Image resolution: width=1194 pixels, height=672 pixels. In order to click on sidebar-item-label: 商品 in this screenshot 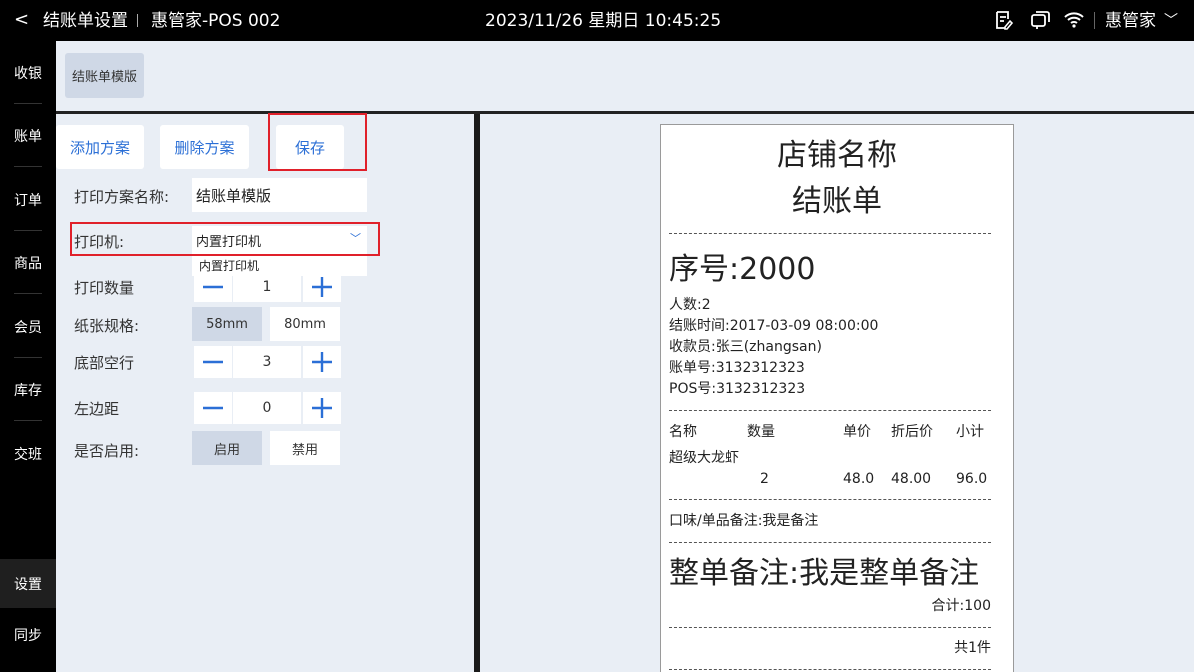, I will do `click(28, 263)`.